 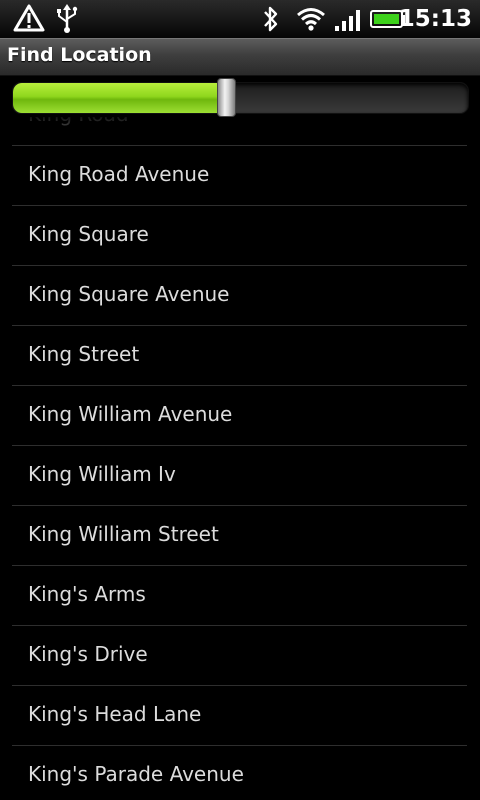 What do you see at coordinates (123, 534) in the screenshot?
I see `list-item-label: King William Street` at bounding box center [123, 534].